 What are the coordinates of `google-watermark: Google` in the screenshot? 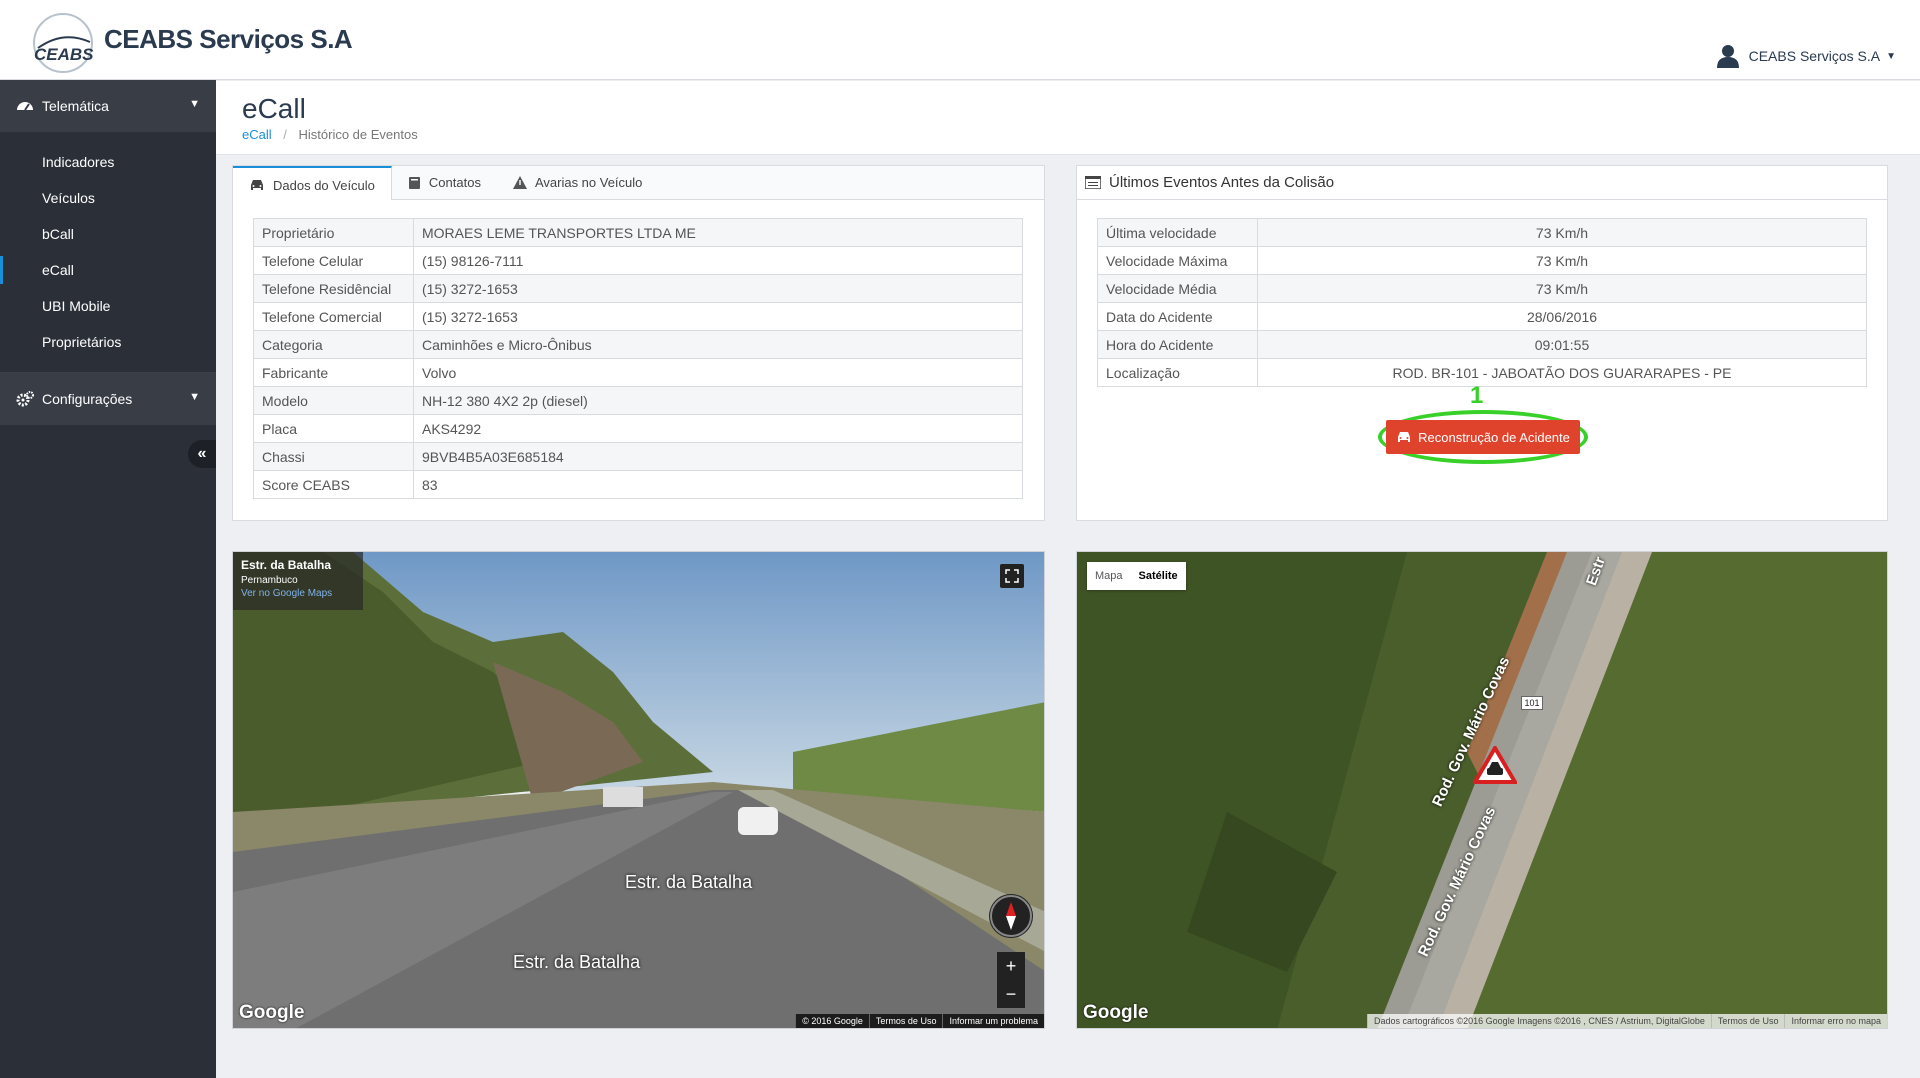 It's located at (1116, 1012).